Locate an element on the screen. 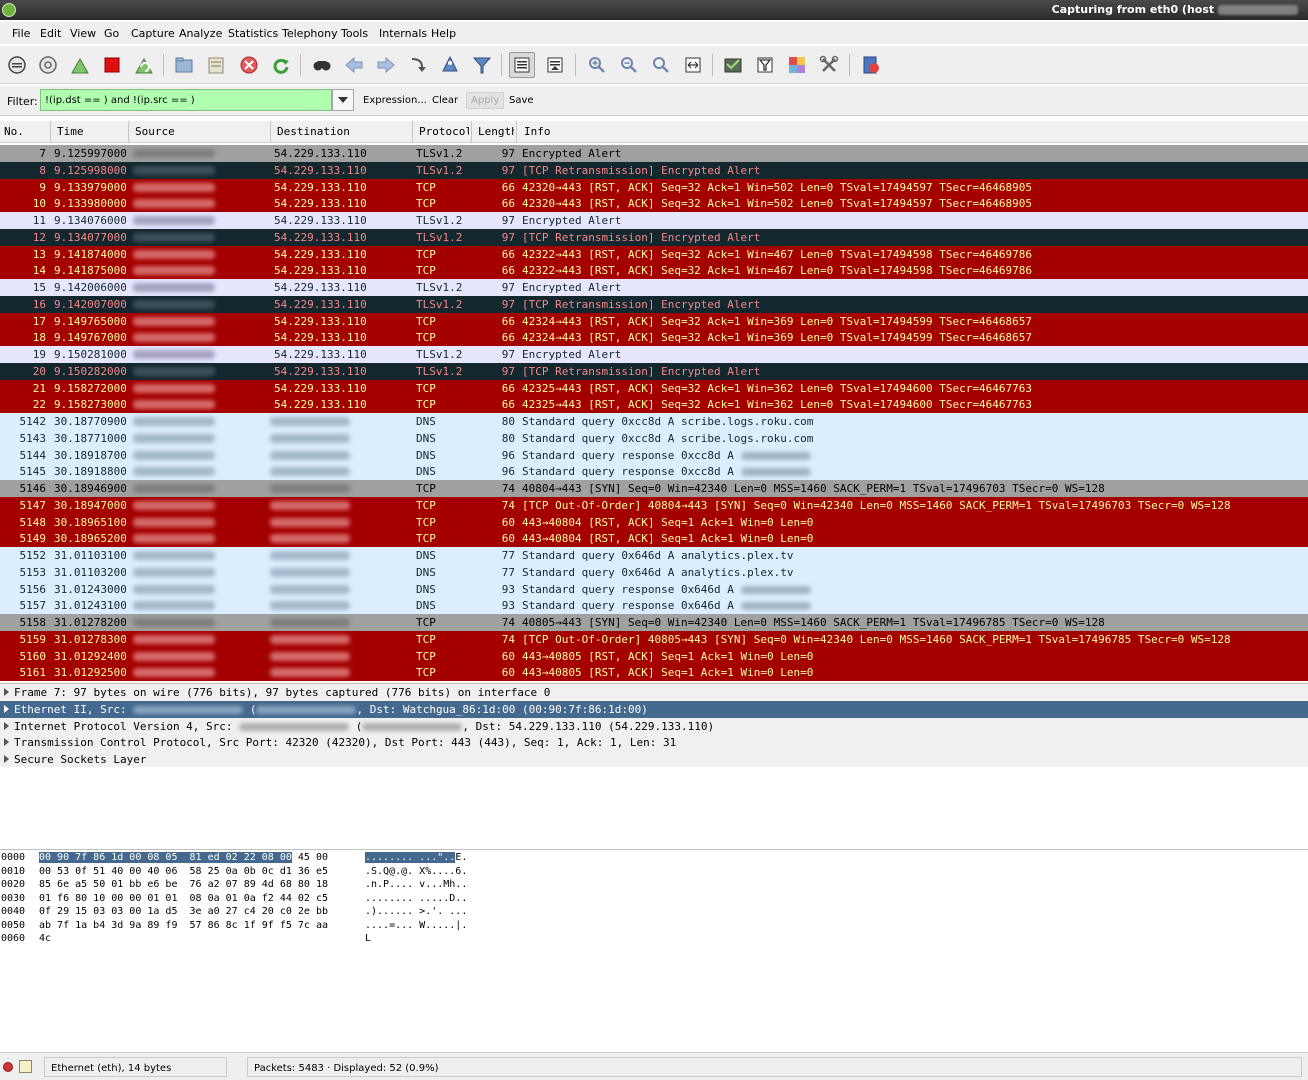 Image resolution: width=1308 pixels, height=1080 pixels. column-length: Length is located at coordinates (496, 131).